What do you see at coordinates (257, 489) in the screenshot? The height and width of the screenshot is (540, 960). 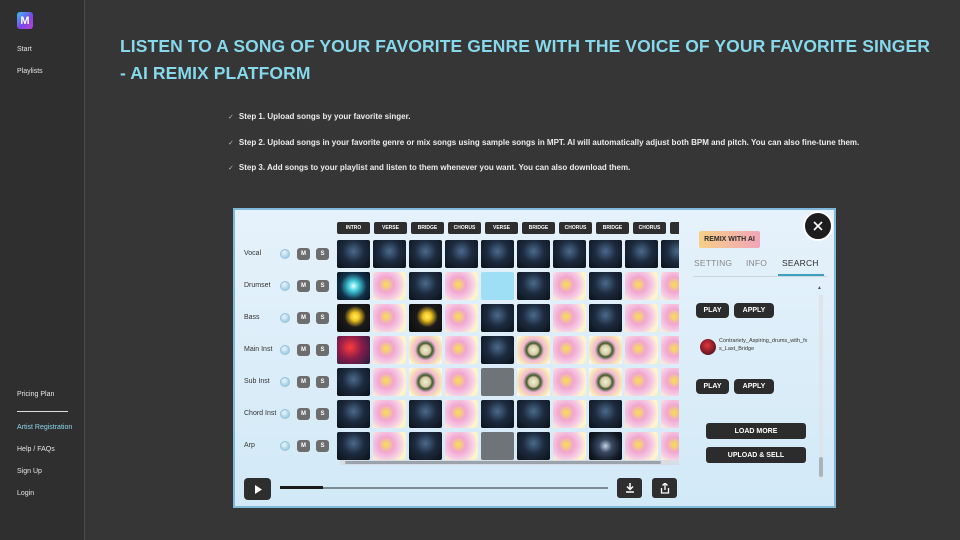 I see `play-button` at bounding box center [257, 489].